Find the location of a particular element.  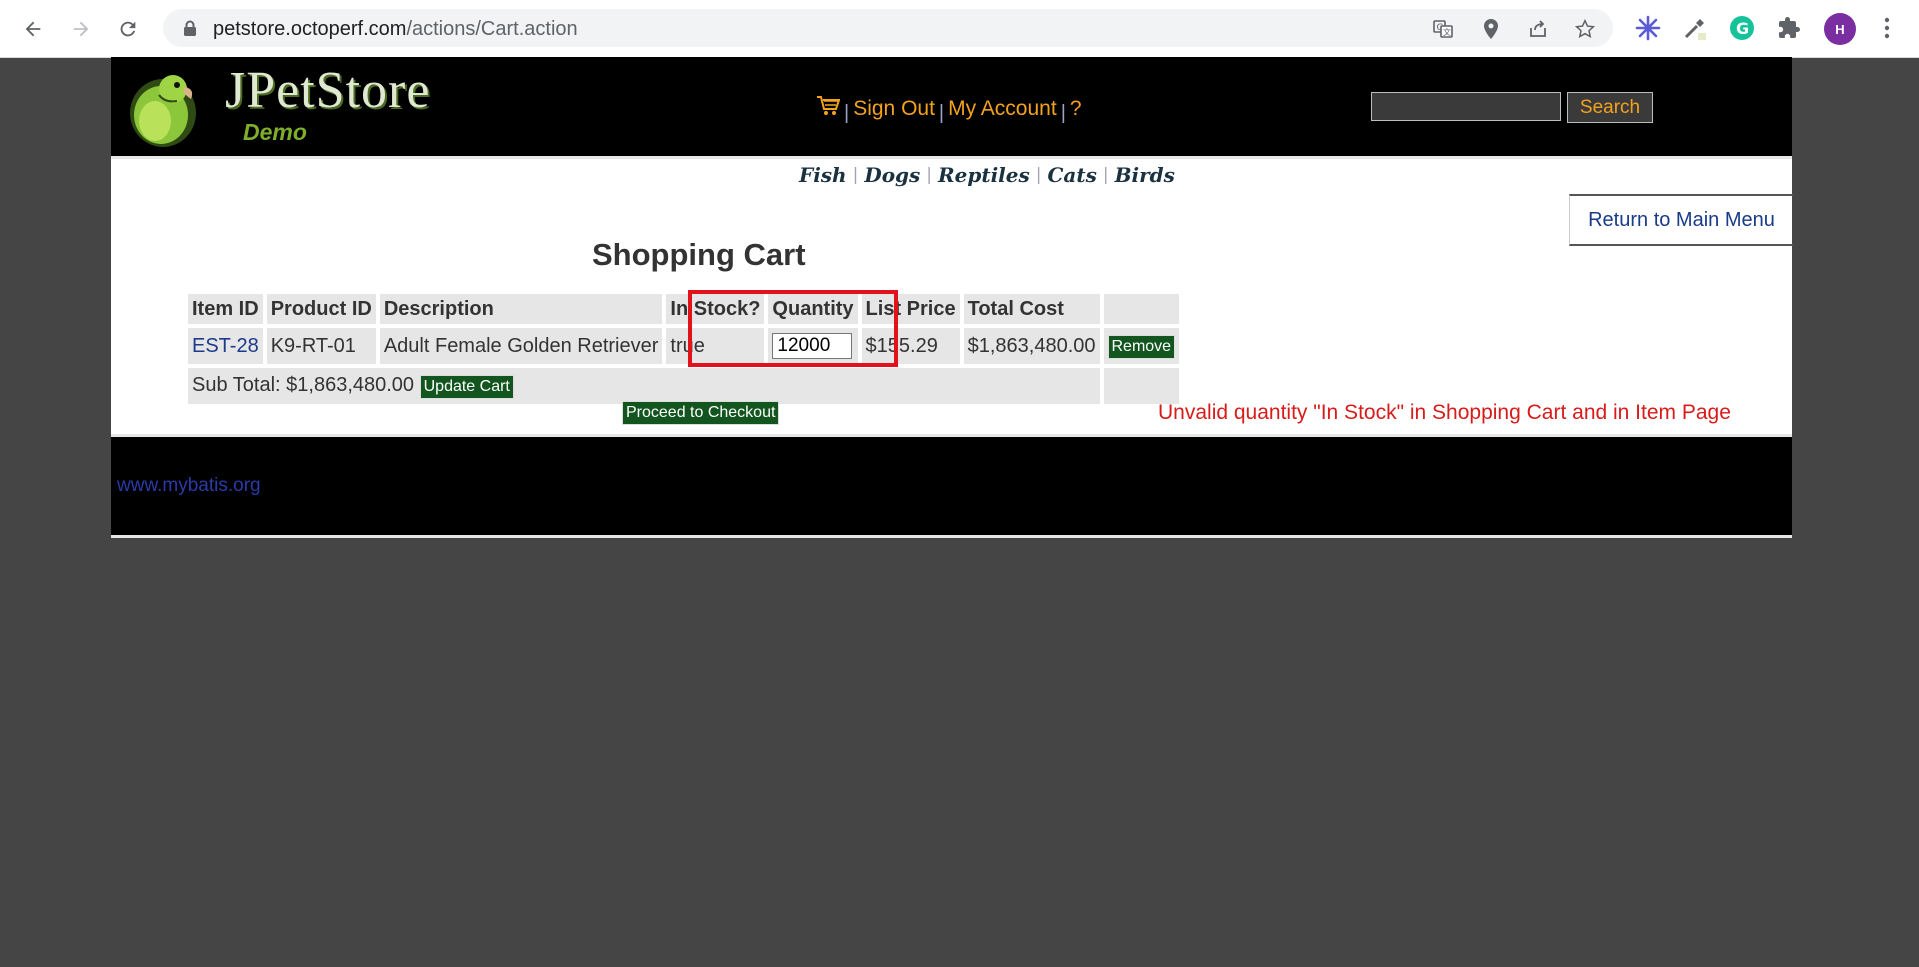

svg-text: G is located at coordinates (1742, 28).